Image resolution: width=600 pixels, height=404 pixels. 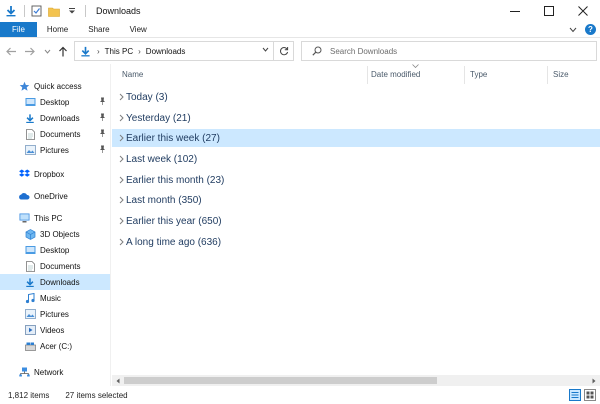 I want to click on sidebar-item-desktop: Desktop, so click(x=55, y=250).